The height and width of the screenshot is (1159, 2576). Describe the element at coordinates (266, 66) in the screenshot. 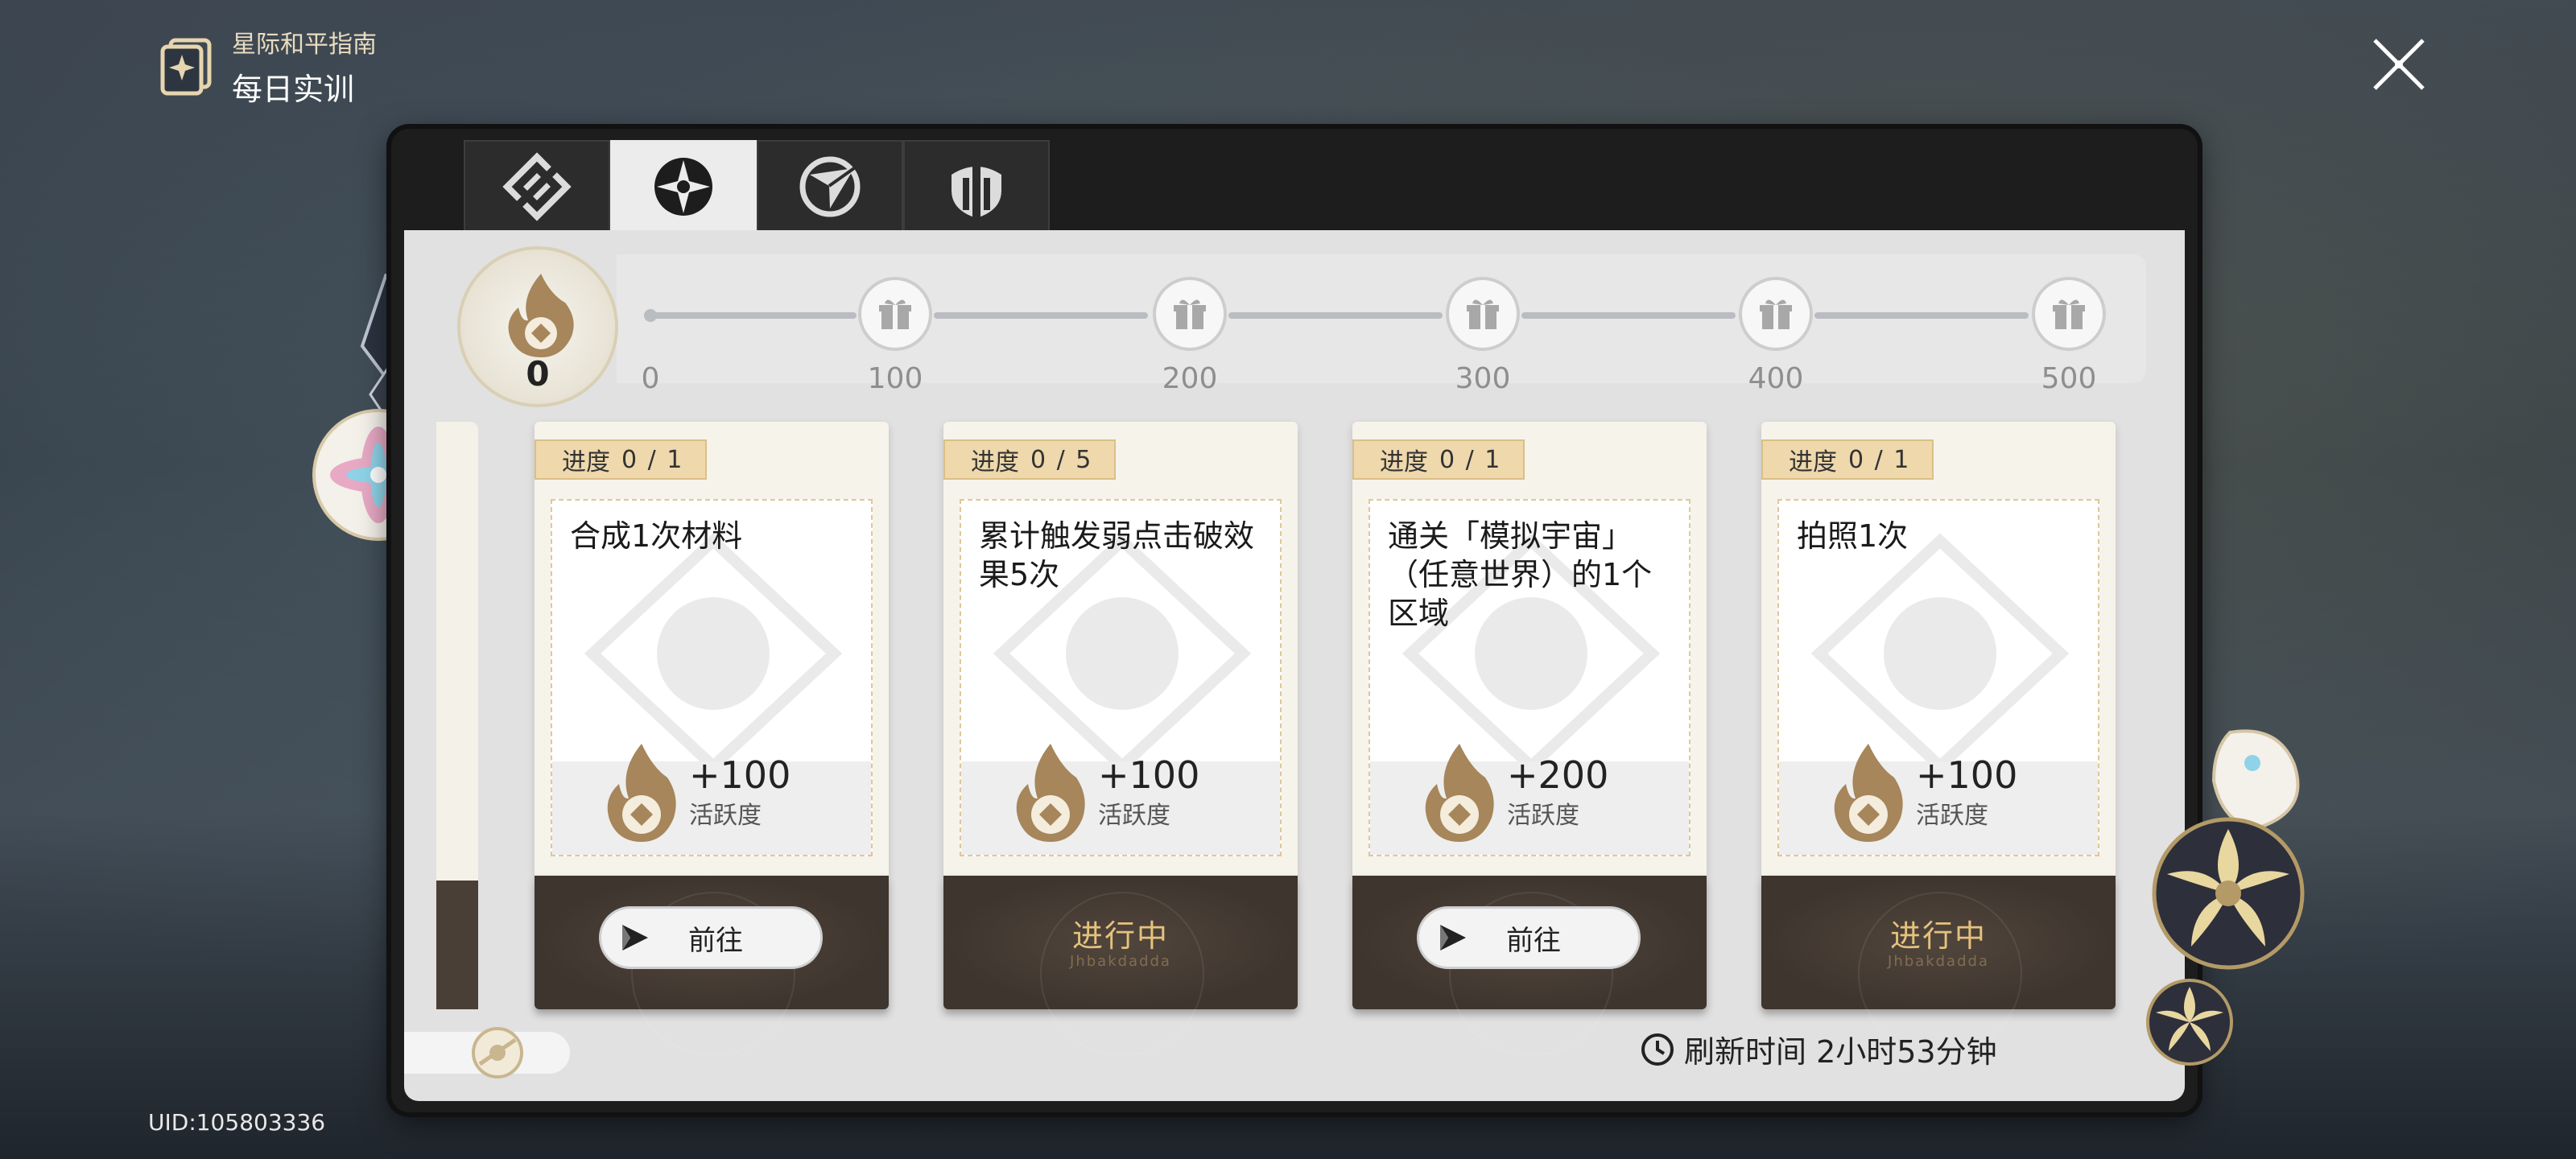

I see `header: 星际和平指南 每日实训` at that location.